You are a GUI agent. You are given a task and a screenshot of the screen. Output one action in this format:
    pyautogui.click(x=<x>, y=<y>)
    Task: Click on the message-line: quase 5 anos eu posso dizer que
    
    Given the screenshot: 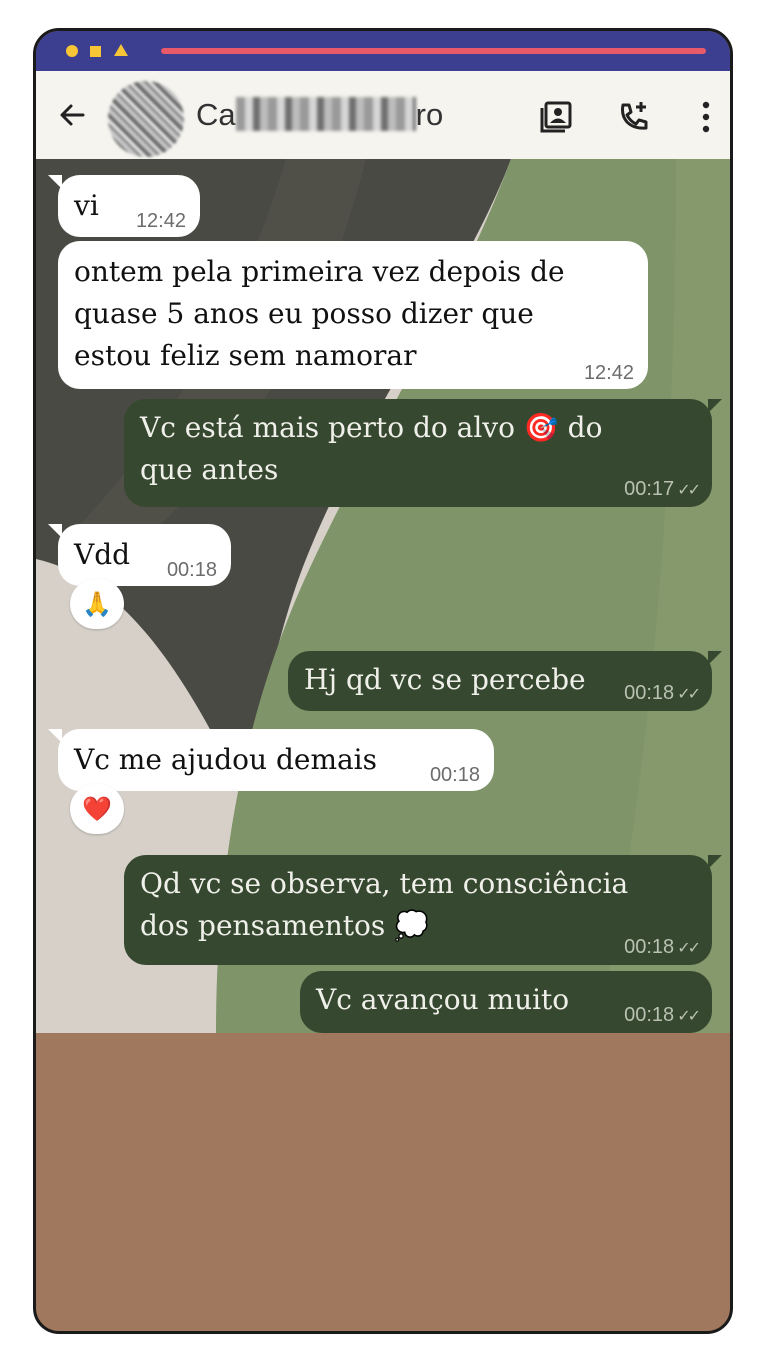 What is the action you would take?
    pyautogui.click(x=304, y=313)
    